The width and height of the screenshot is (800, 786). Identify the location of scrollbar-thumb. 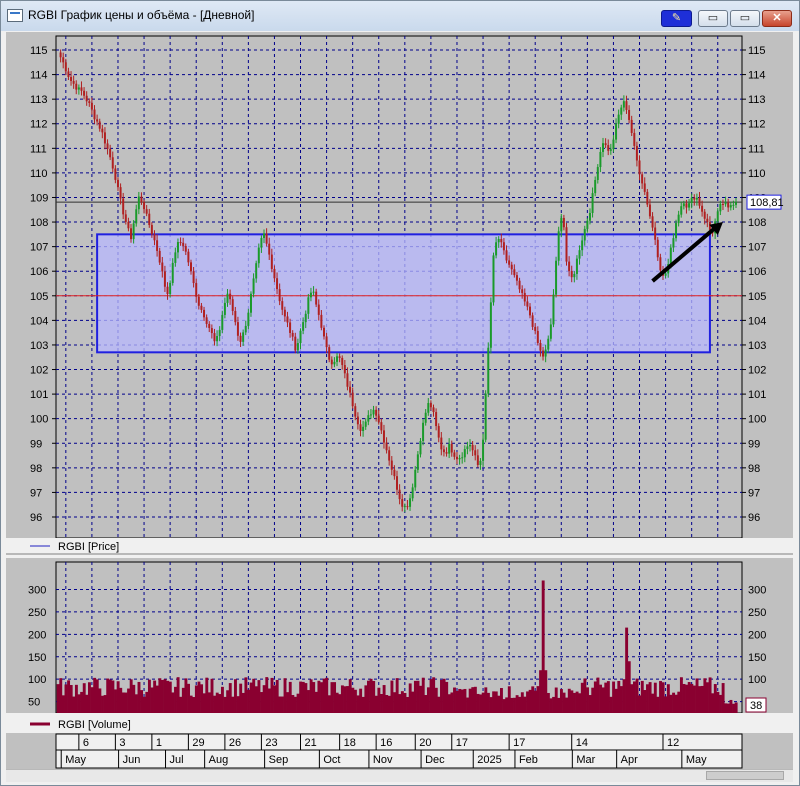
(745, 775).